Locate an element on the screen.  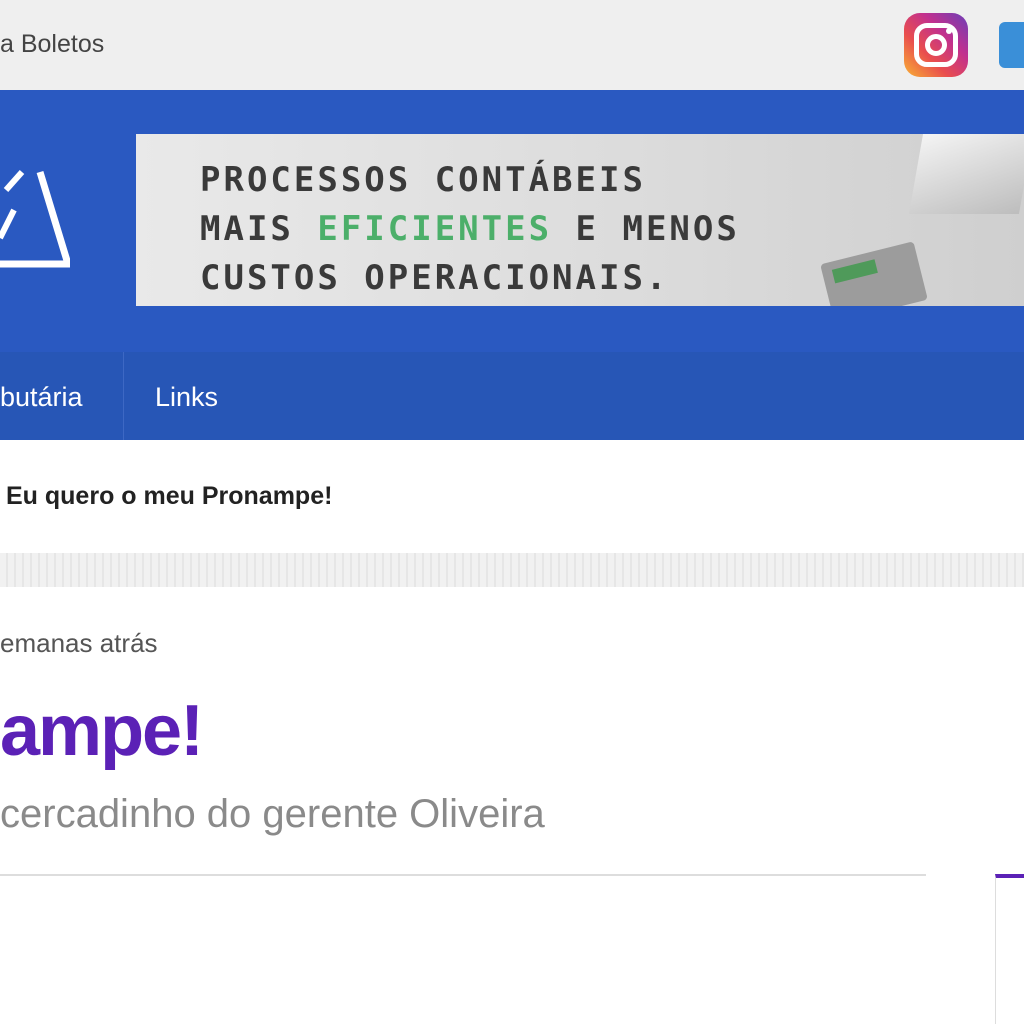
nav-item-links: Links is located at coordinates (186, 396).